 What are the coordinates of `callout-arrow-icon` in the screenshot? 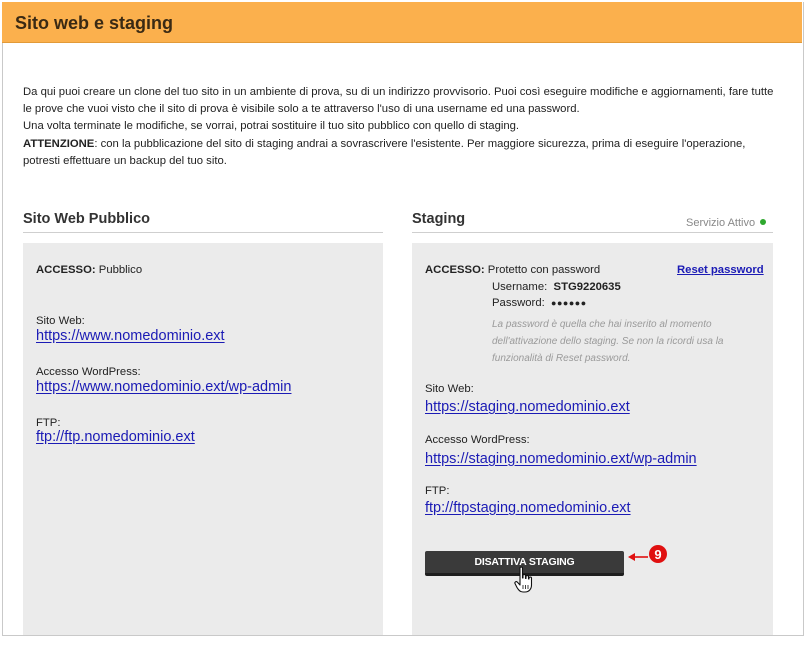 It's located at (638, 557).